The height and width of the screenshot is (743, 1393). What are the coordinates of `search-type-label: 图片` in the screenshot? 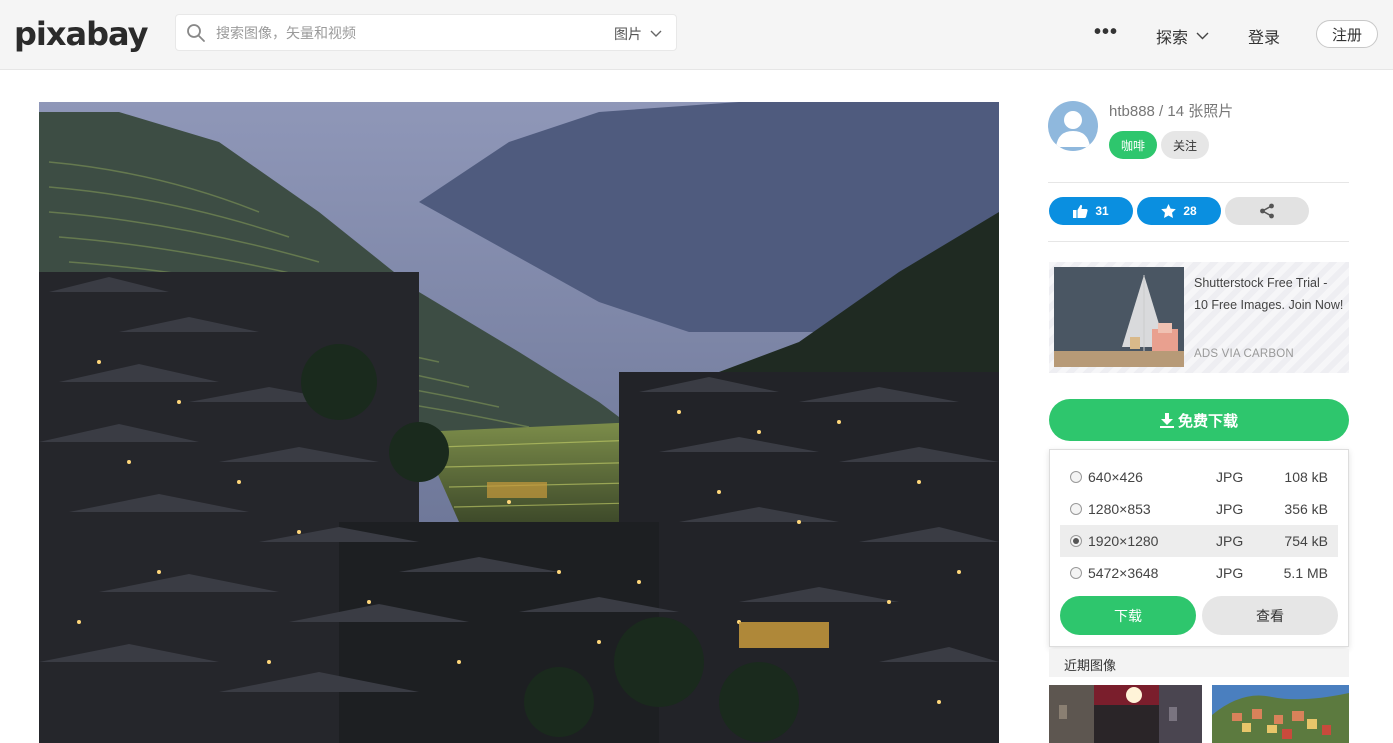 It's located at (628, 34).